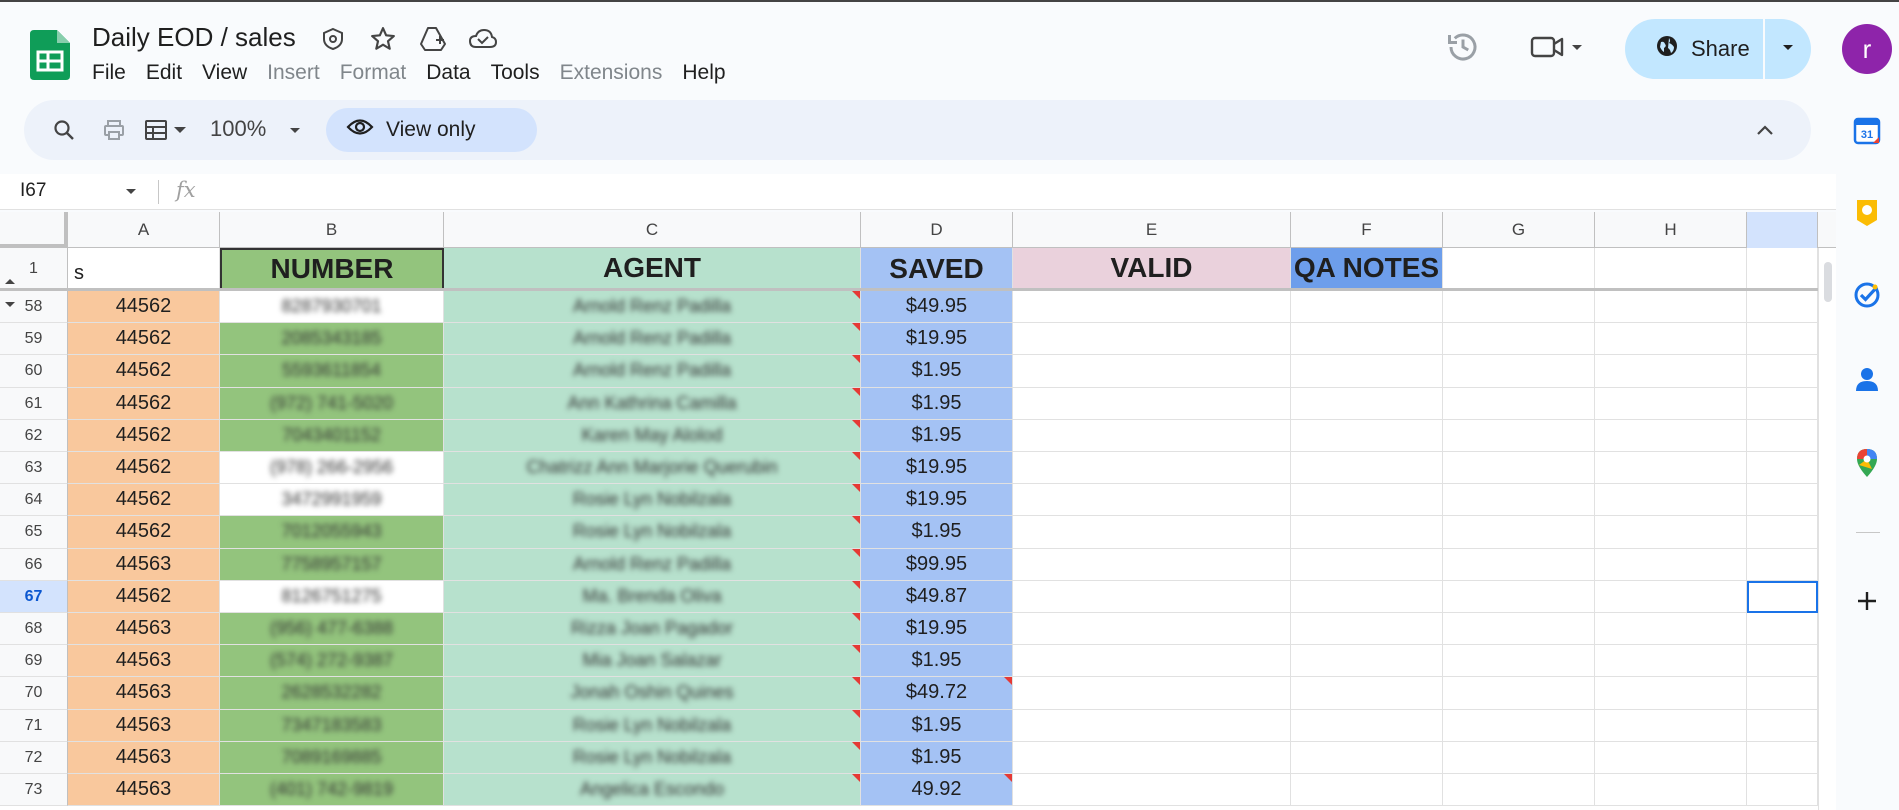  I want to click on cell-b-67: 8126751275, so click(332, 596).